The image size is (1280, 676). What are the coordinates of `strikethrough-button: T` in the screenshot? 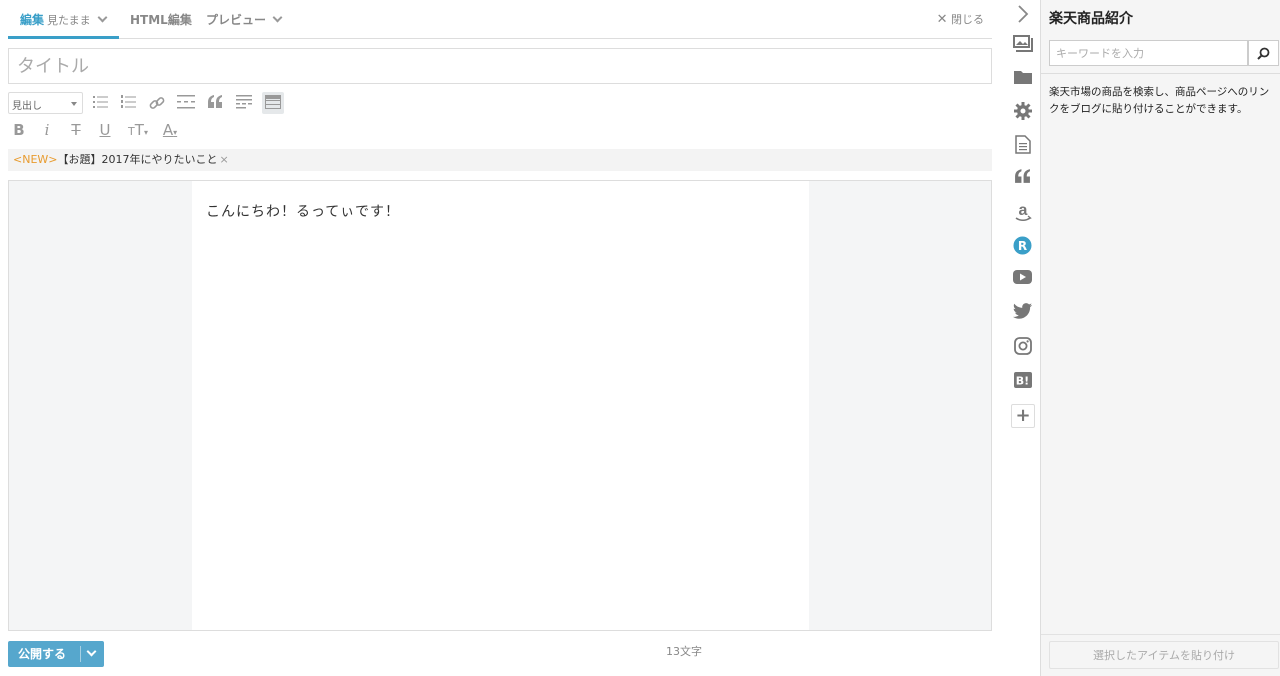 It's located at (76, 130).